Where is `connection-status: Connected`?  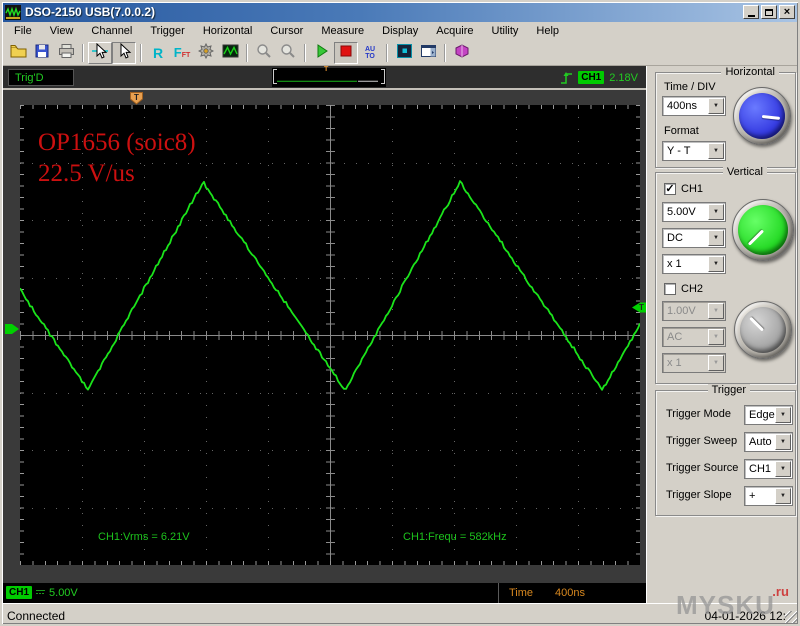
connection-status: Connected is located at coordinates (36, 616).